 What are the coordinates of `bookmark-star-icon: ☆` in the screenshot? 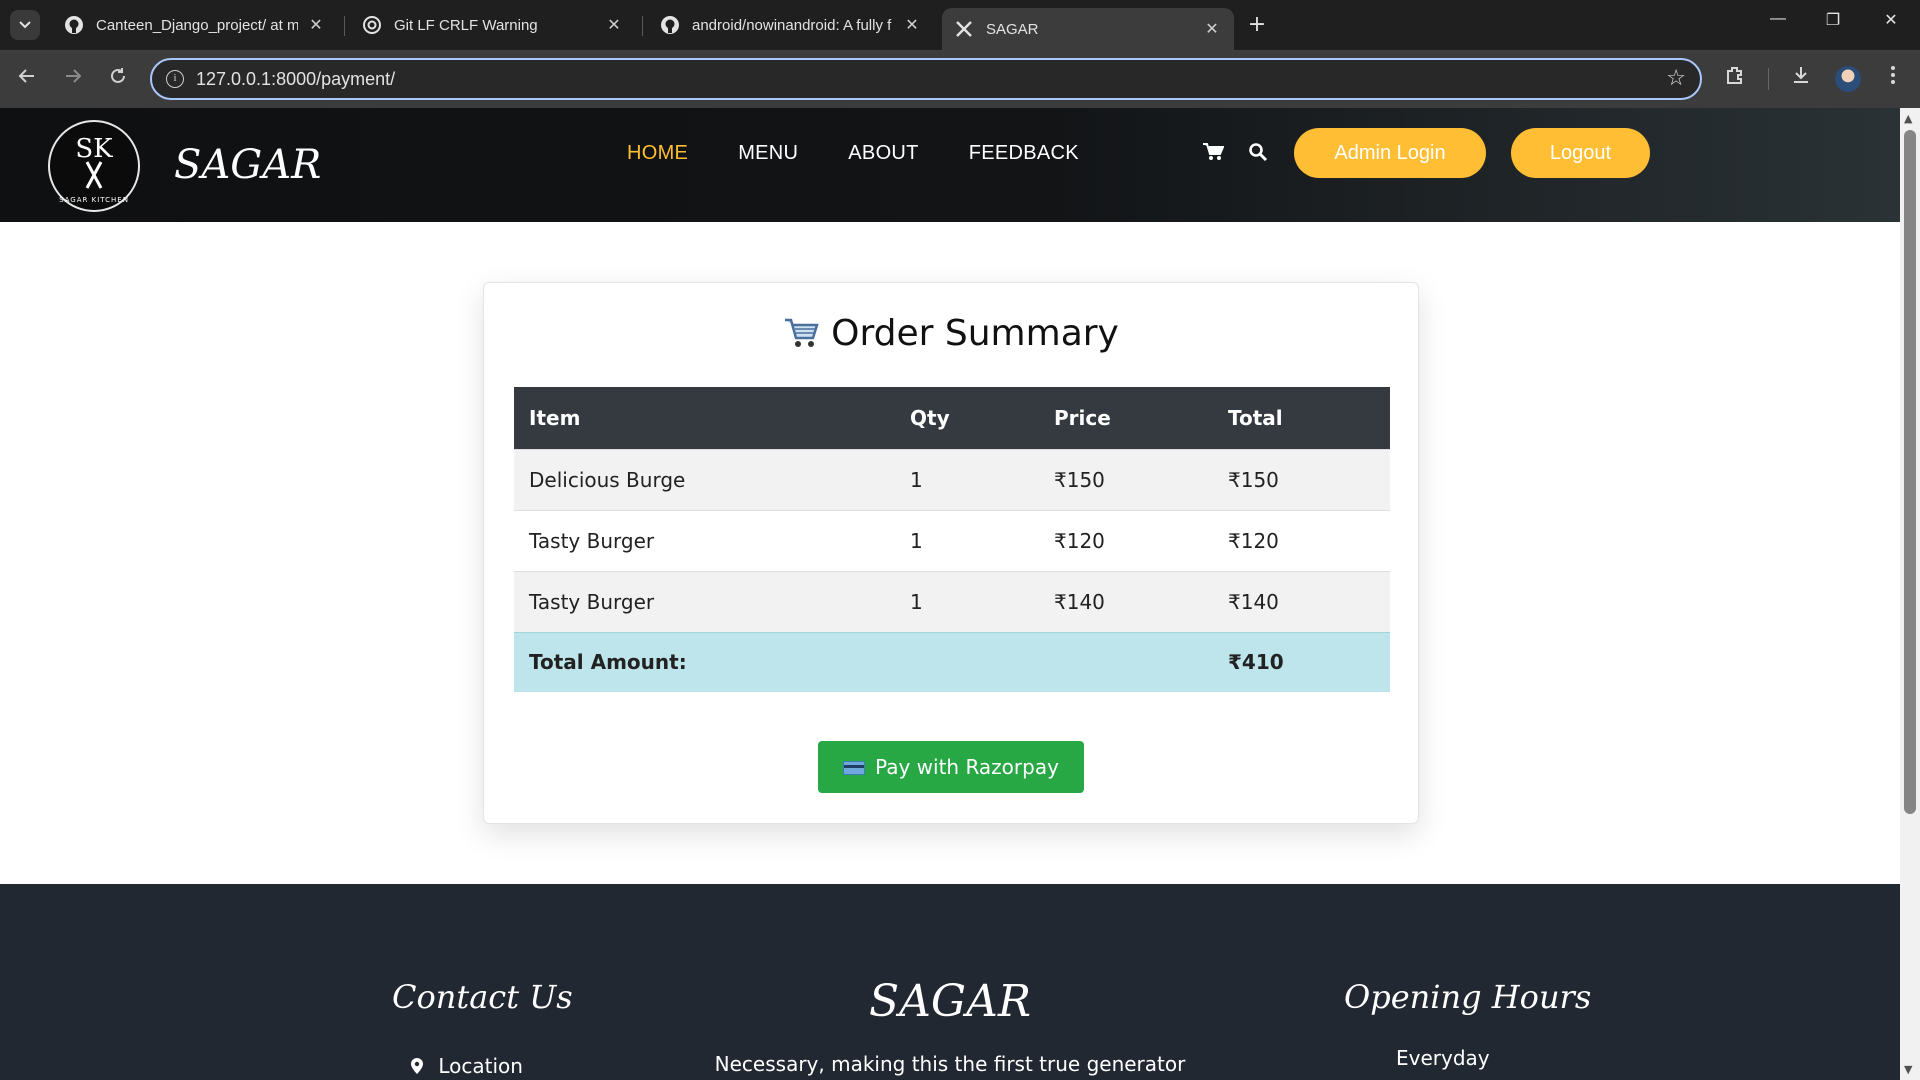 It's located at (1676, 78).